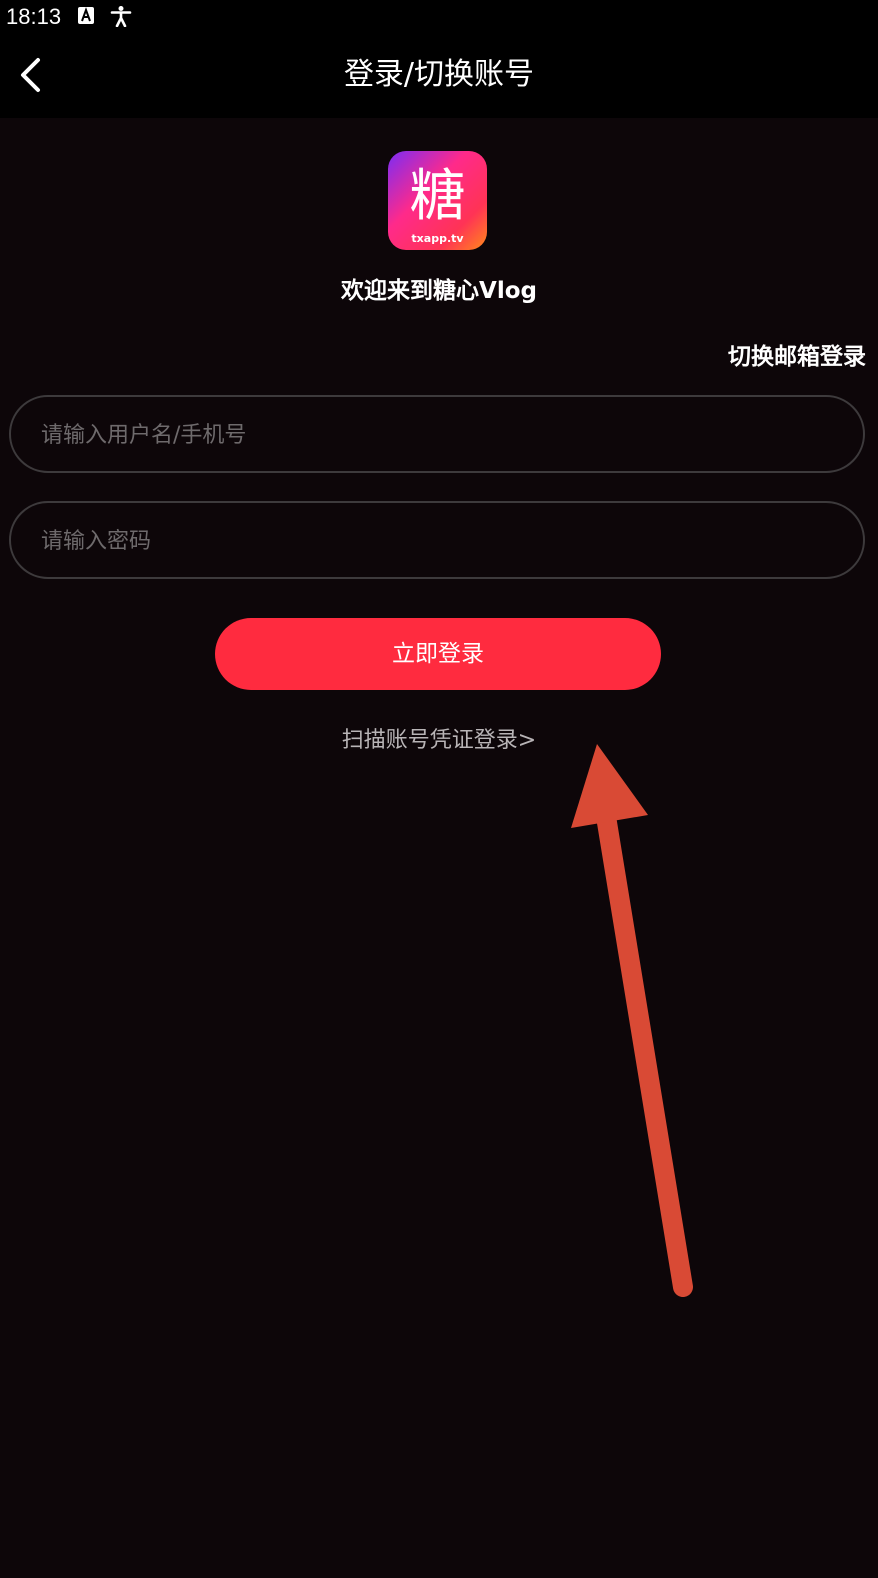  Describe the element at coordinates (438, 196) in the screenshot. I see `svg-text: 糖` at that location.